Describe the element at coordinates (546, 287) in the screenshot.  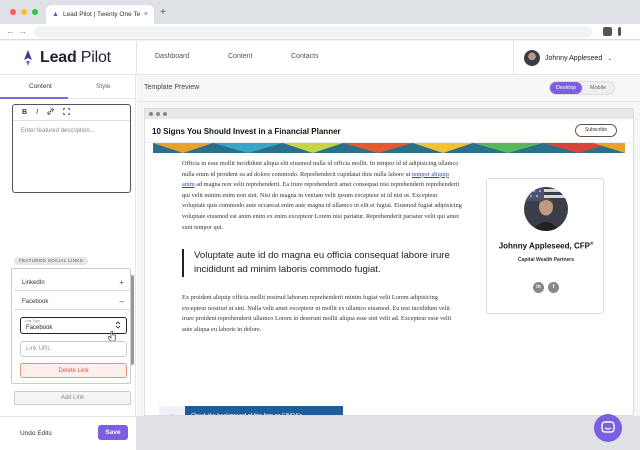
I see `advisor-social-links: in f` at that location.